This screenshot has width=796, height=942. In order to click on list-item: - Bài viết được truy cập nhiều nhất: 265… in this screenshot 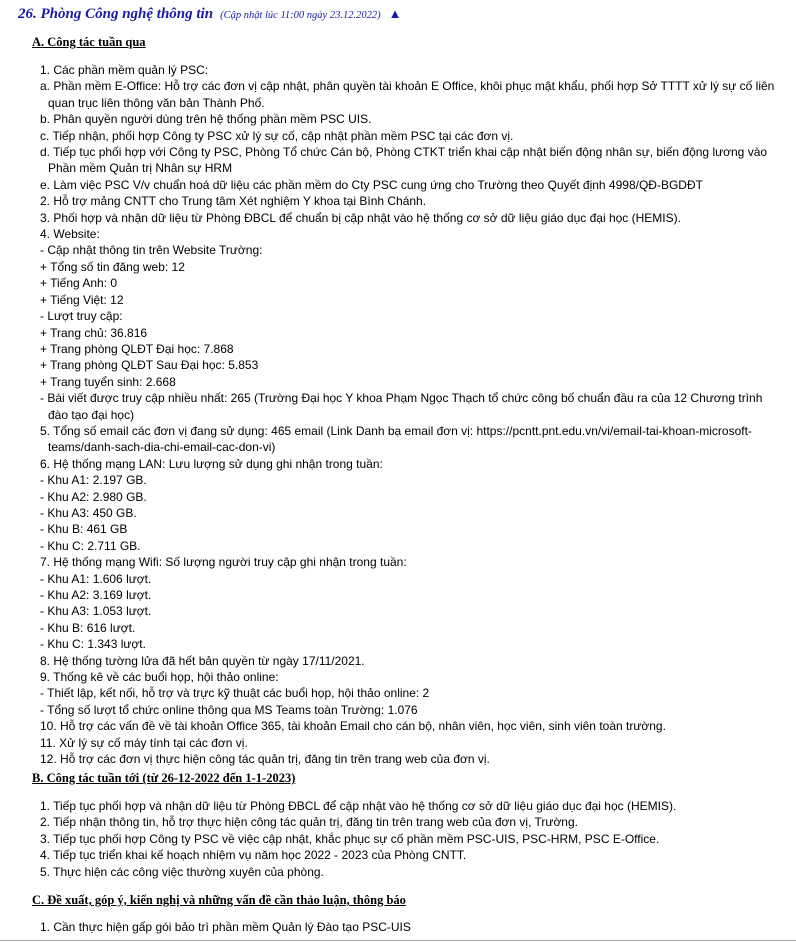, I will do `click(401, 406)`.